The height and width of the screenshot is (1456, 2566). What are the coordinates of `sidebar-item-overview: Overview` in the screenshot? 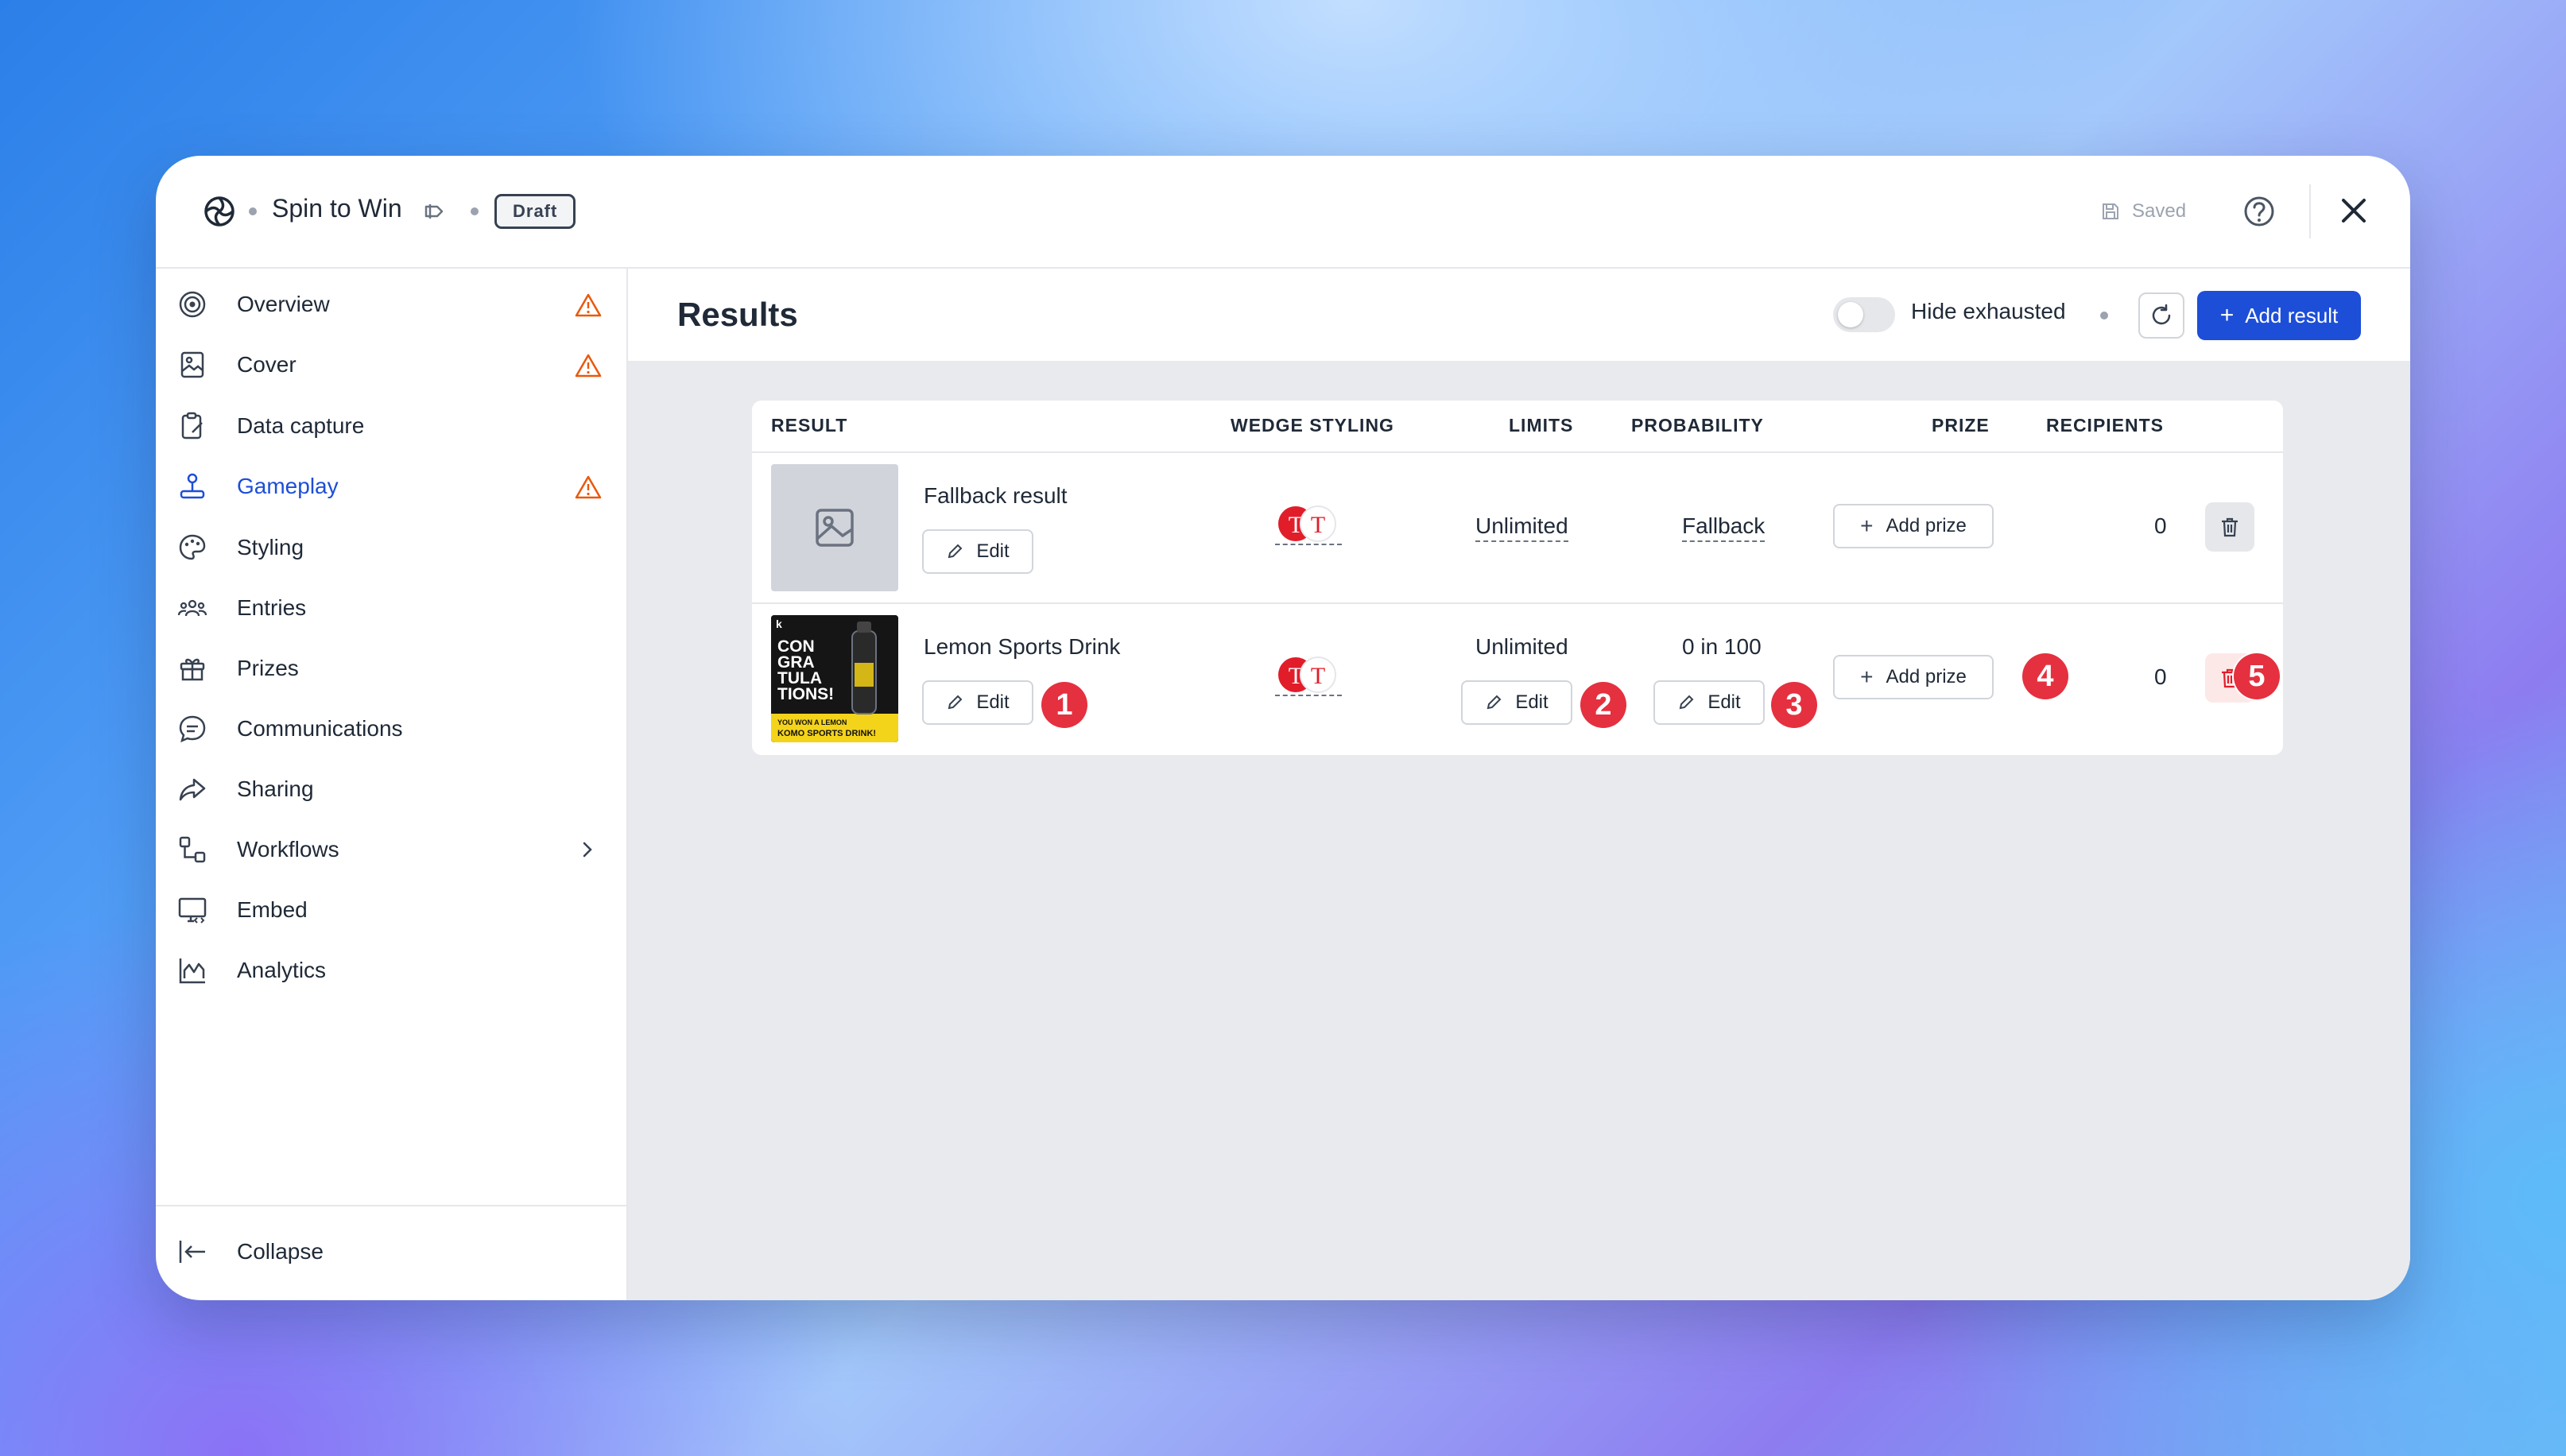 It's located at (391, 304).